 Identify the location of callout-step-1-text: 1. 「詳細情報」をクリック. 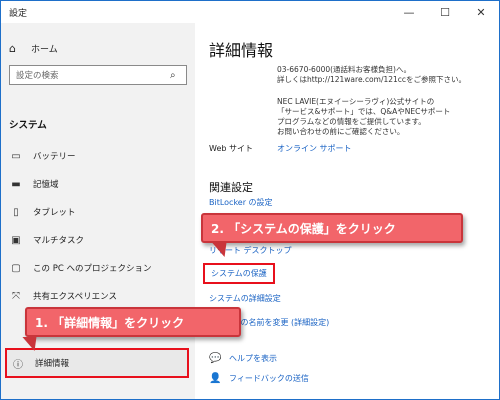
(110, 322).